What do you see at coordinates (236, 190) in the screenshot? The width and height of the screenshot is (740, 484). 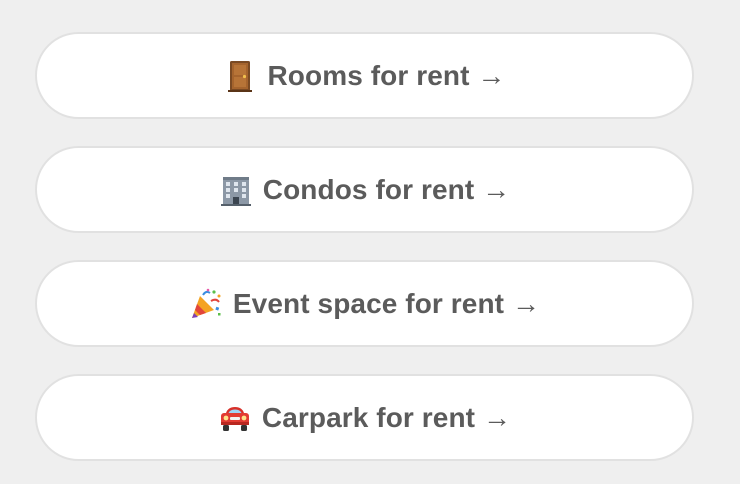 I see `office-building-icon` at bounding box center [236, 190].